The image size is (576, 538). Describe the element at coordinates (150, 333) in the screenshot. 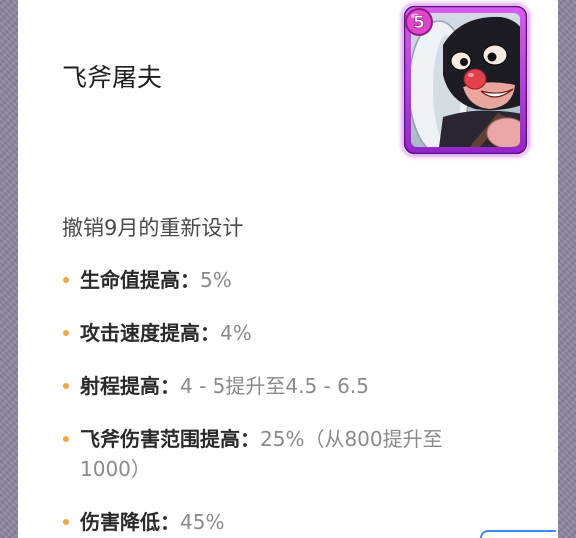

I see `change-label: 攻击速度提高：` at that location.